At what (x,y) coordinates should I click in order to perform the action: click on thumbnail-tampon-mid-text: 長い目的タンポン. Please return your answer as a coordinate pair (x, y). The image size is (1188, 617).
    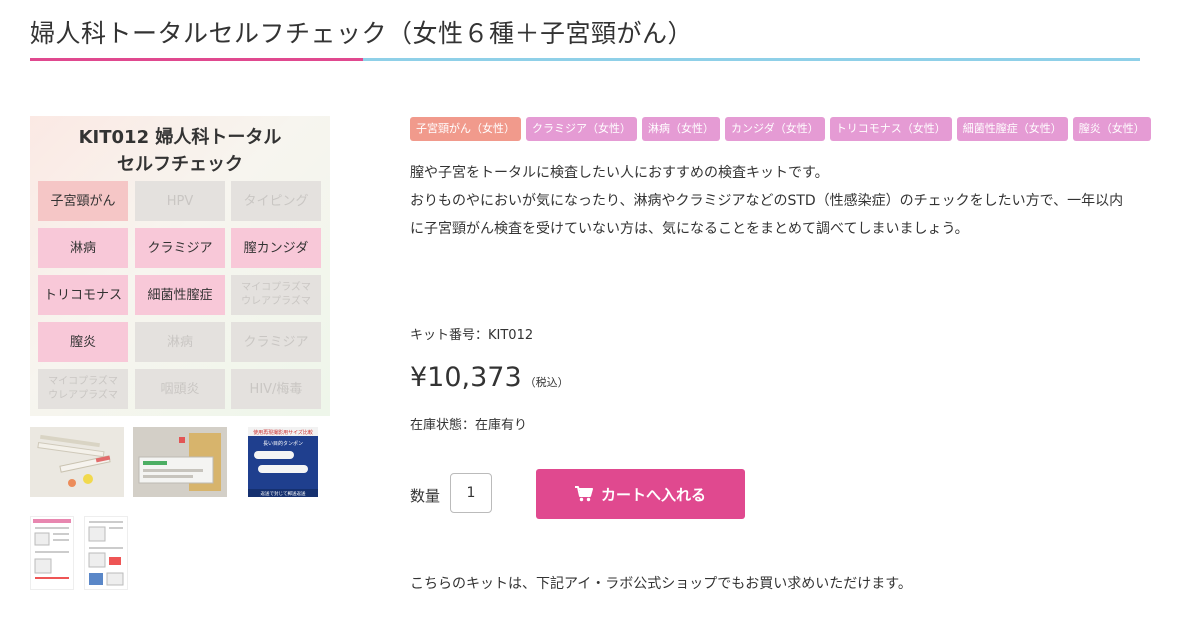
    Looking at the image, I should click on (283, 443).